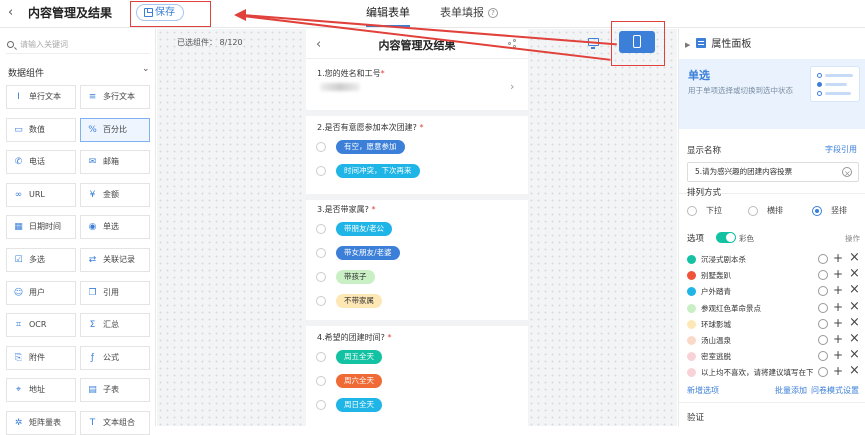 Image resolution: width=865 pixels, height=435 pixels. Describe the element at coordinates (692, 211) in the screenshot. I see `layout-radio-dropdown` at that location.